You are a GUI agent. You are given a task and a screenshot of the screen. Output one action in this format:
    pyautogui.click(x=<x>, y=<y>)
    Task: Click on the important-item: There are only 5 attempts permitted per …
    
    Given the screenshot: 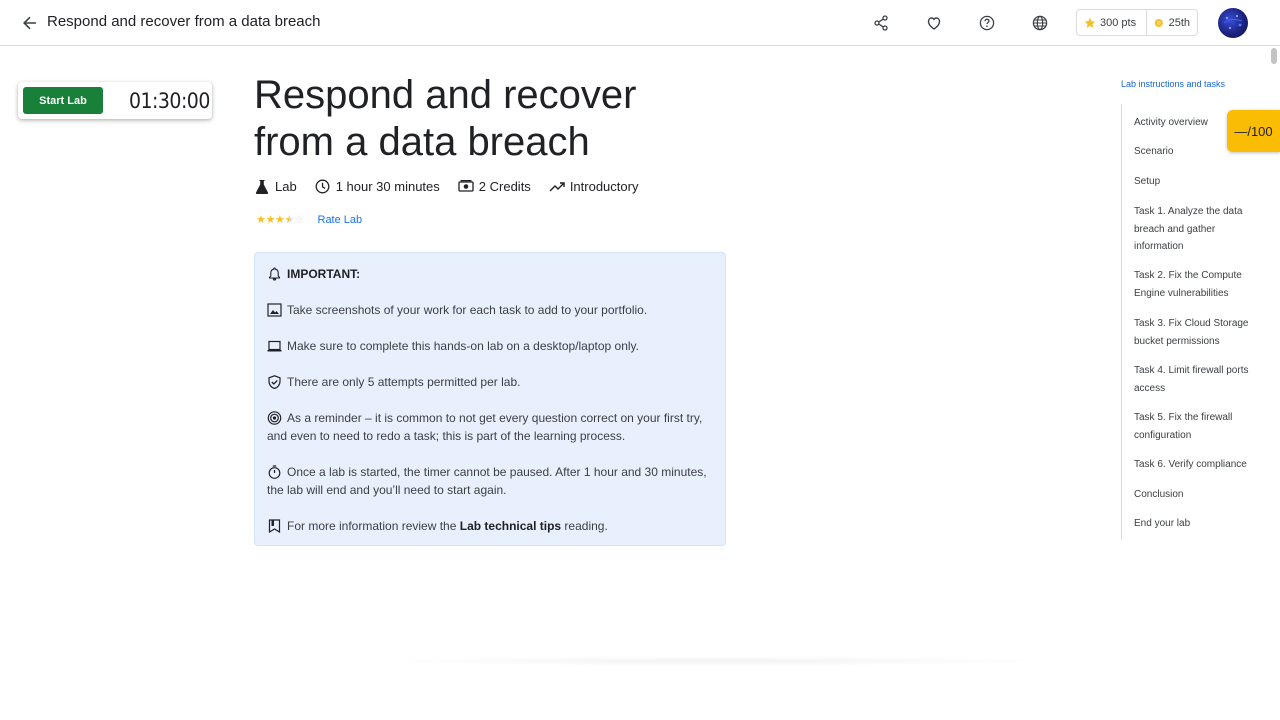 What is the action you would take?
    pyautogui.click(x=491, y=382)
    